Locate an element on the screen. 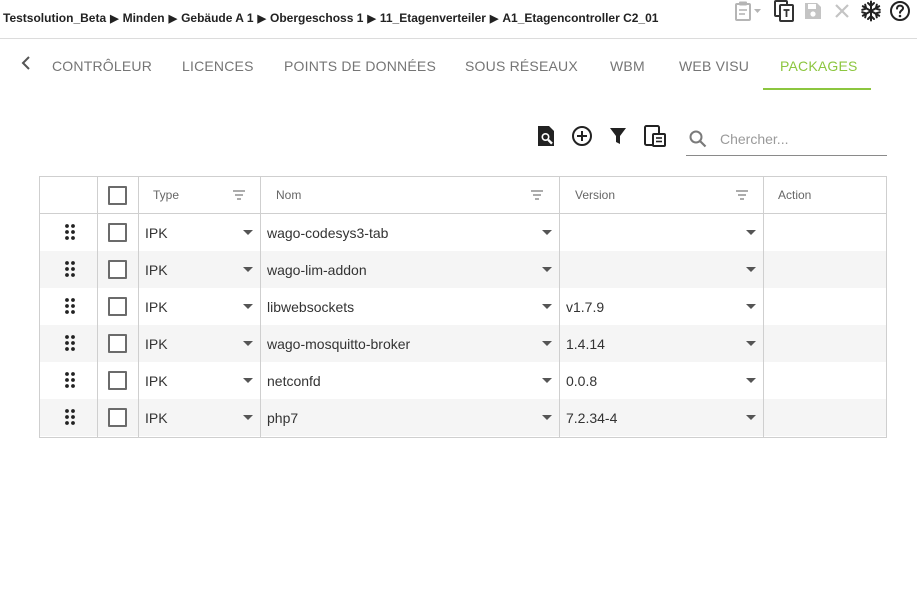 This screenshot has height=616, width=917. table-header-row: Type Nom Version Action is located at coordinates (463, 195).